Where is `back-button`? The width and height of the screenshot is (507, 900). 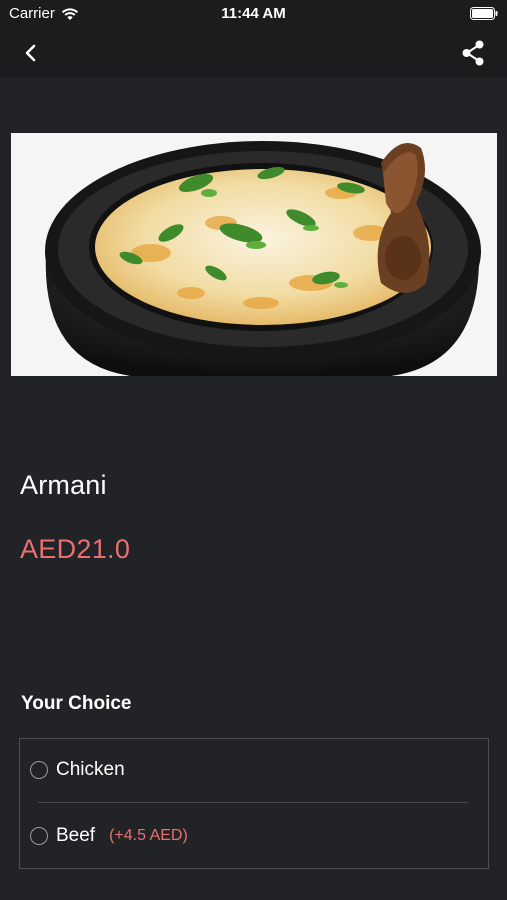
back-button is located at coordinates (31, 53).